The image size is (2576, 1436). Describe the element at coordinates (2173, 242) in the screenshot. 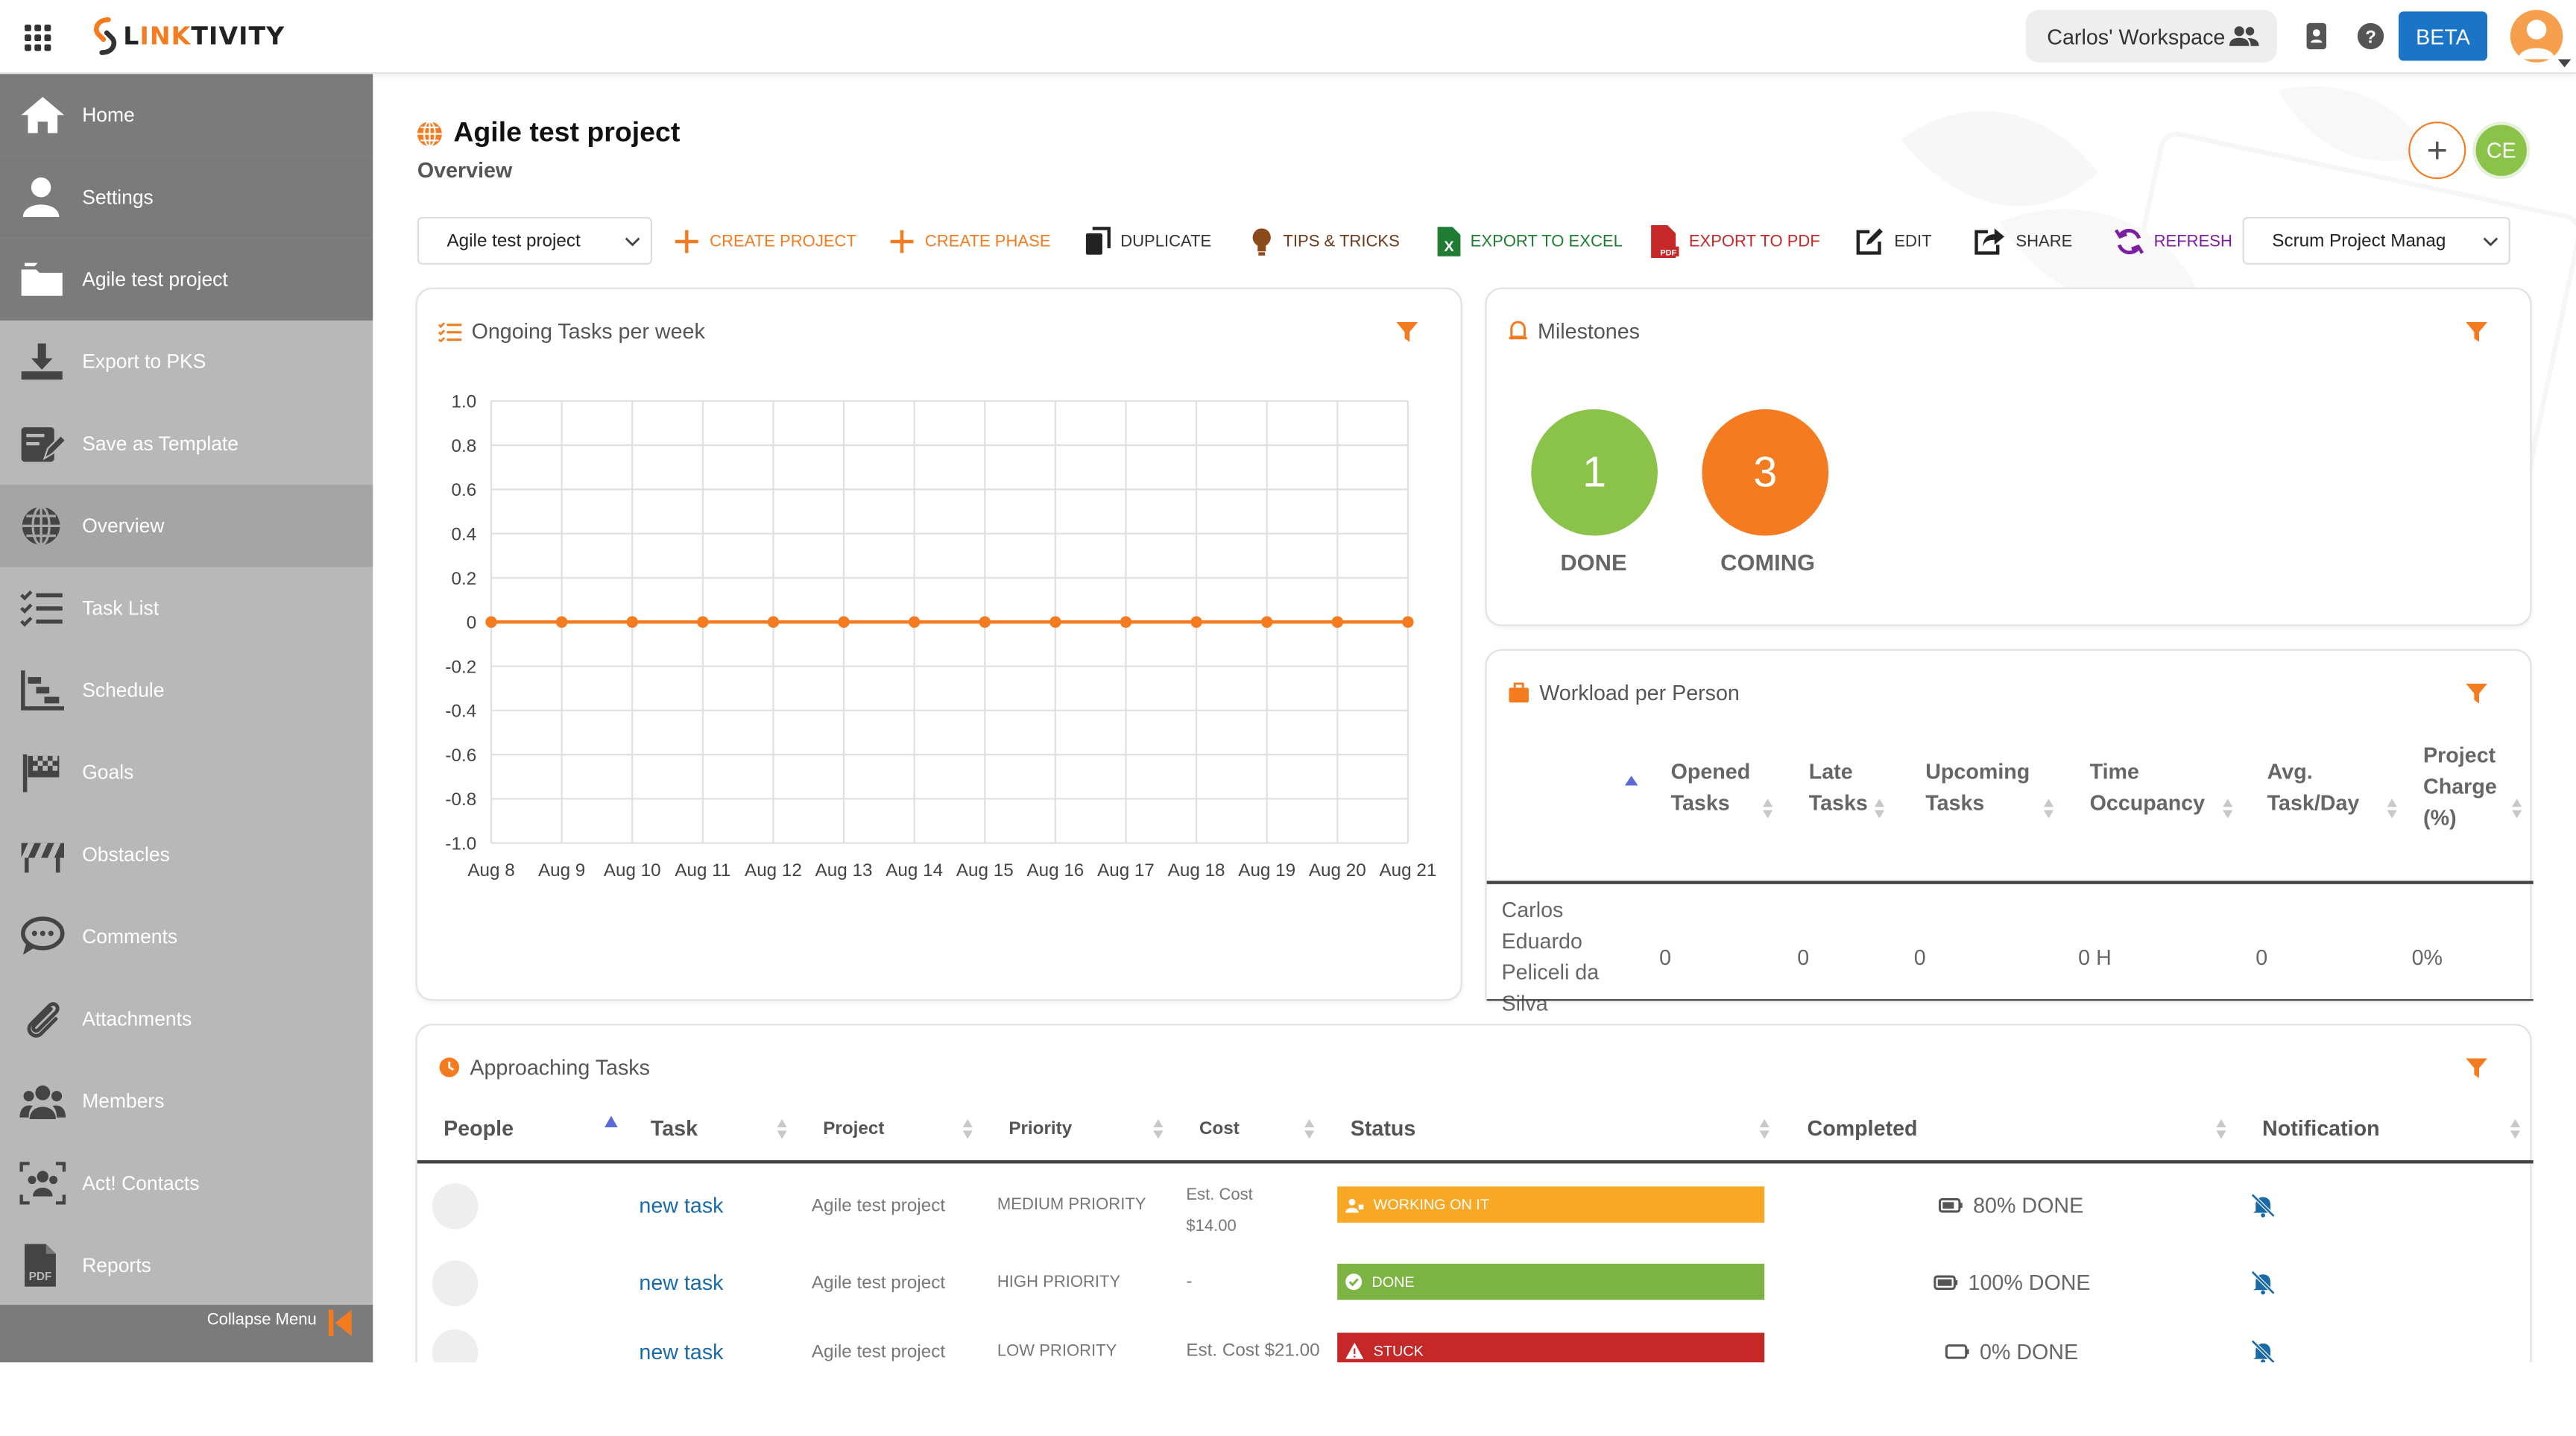

I see `refresh-button: REFRESH` at that location.